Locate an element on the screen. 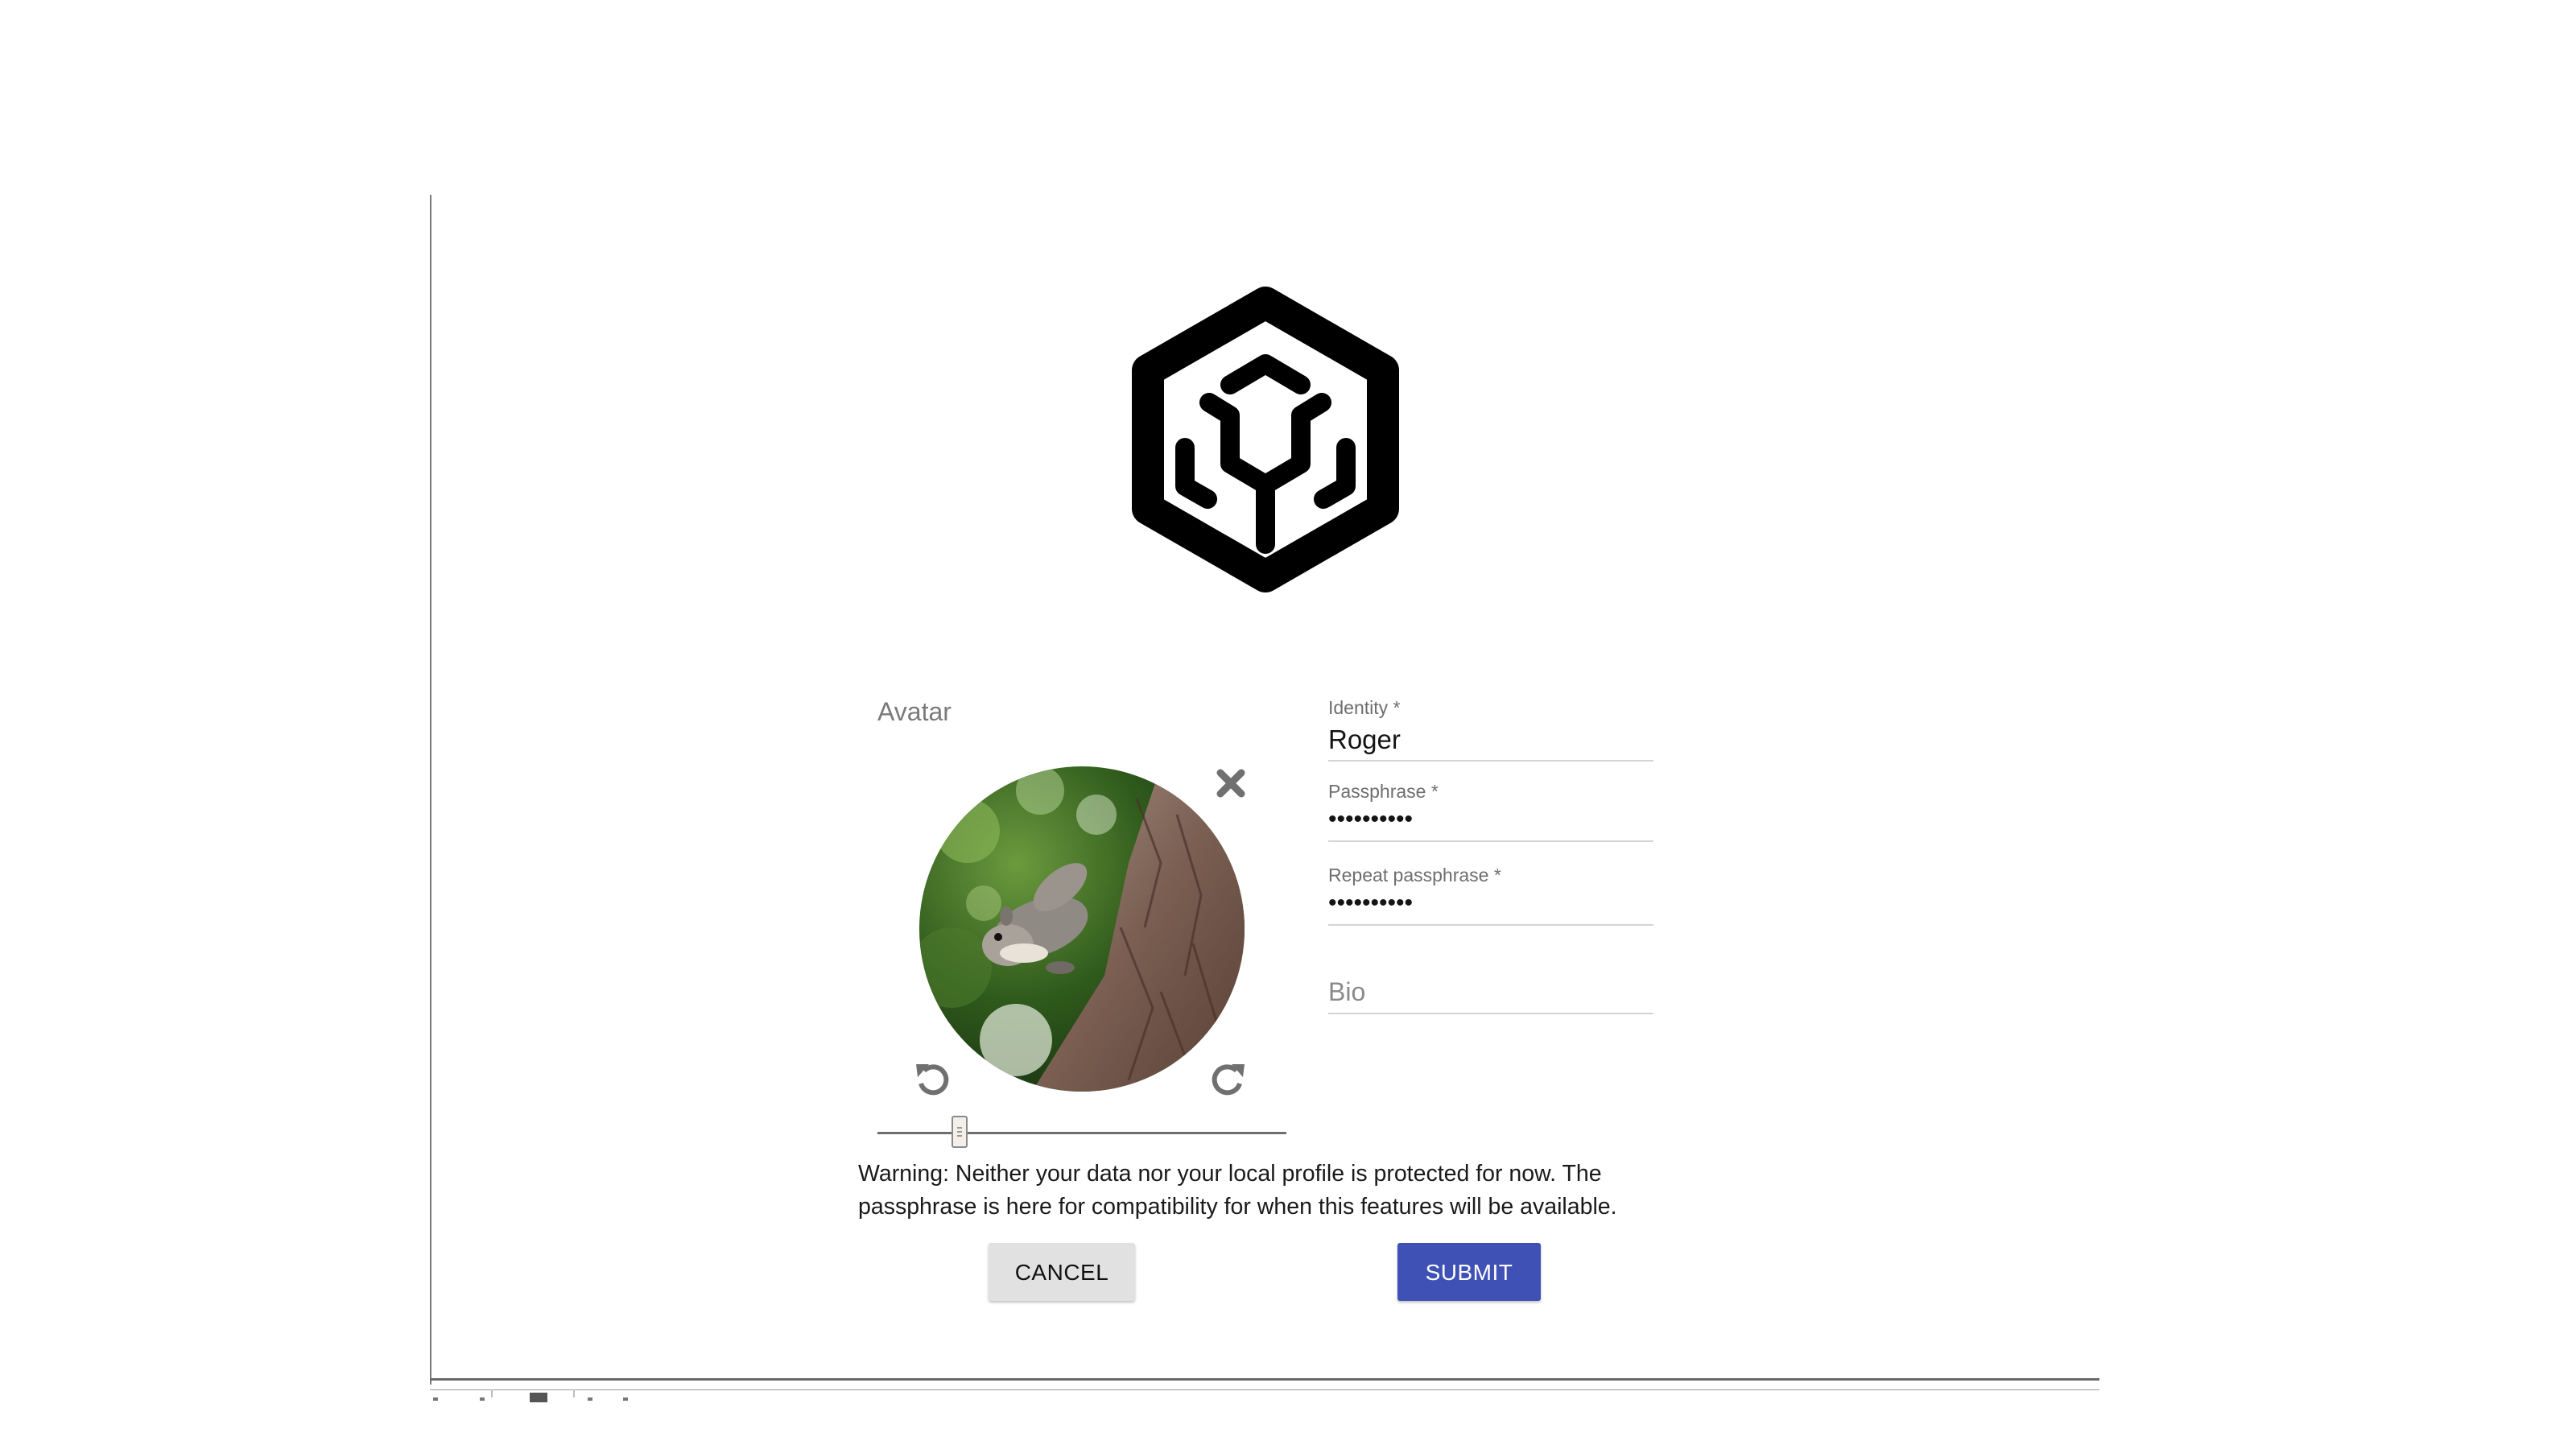 The height and width of the screenshot is (1449, 2576). bio-field: Bio is located at coordinates (1490, 995).